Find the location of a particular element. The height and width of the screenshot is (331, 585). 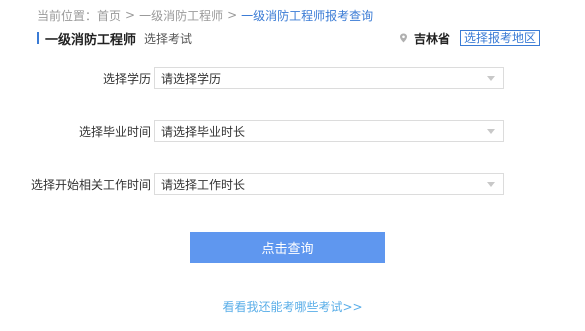

exam-name: 一级消防工程师 is located at coordinates (91, 40).